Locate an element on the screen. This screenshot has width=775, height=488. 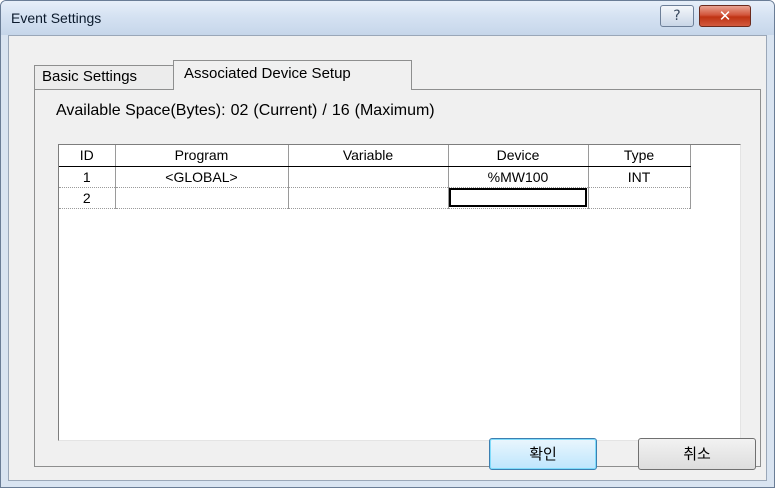
col-header-program: Program is located at coordinates (202, 156).